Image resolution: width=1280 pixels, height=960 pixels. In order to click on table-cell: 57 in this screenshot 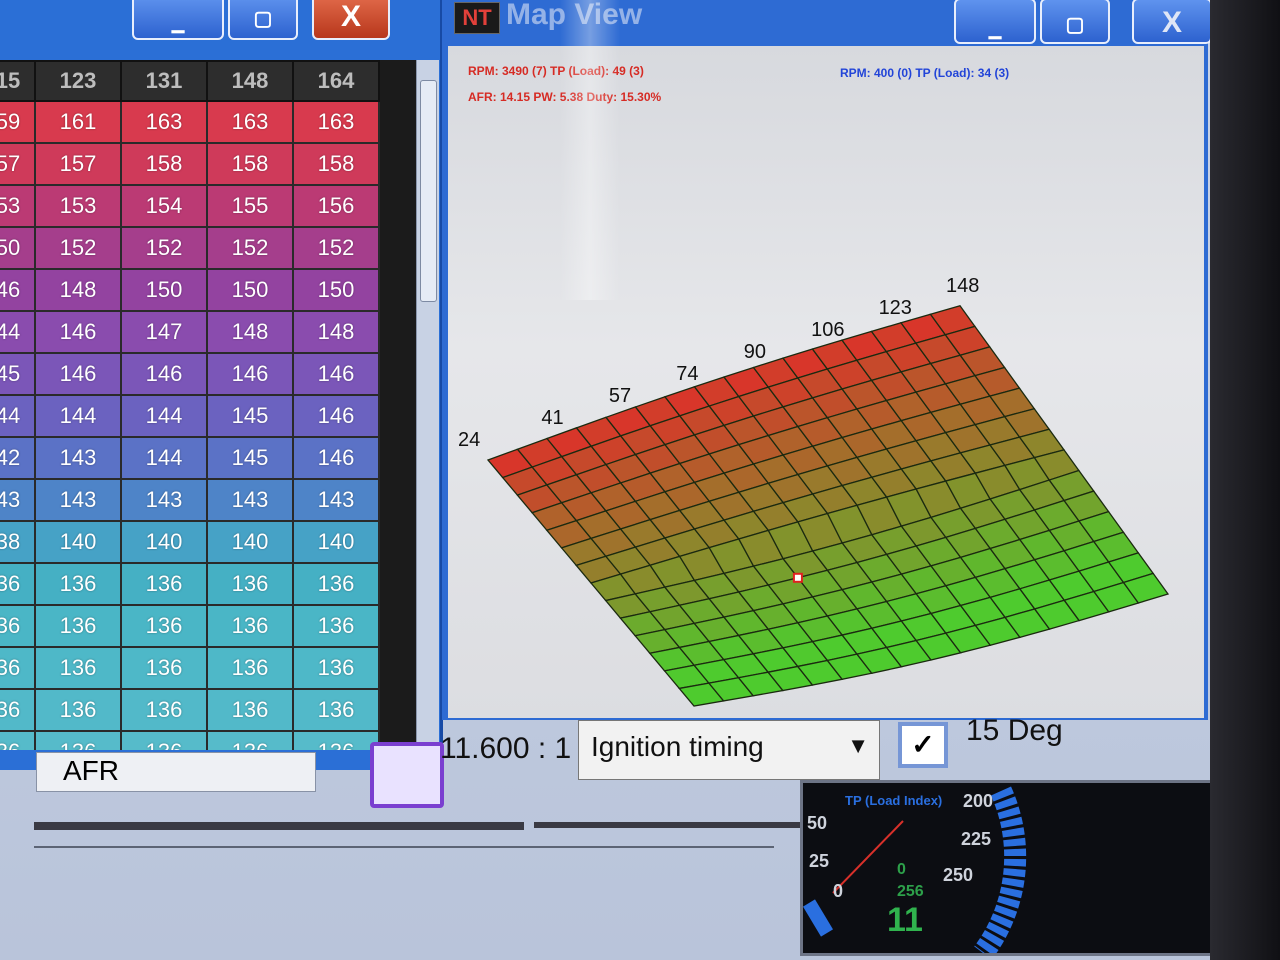, I will do `click(18, 164)`.